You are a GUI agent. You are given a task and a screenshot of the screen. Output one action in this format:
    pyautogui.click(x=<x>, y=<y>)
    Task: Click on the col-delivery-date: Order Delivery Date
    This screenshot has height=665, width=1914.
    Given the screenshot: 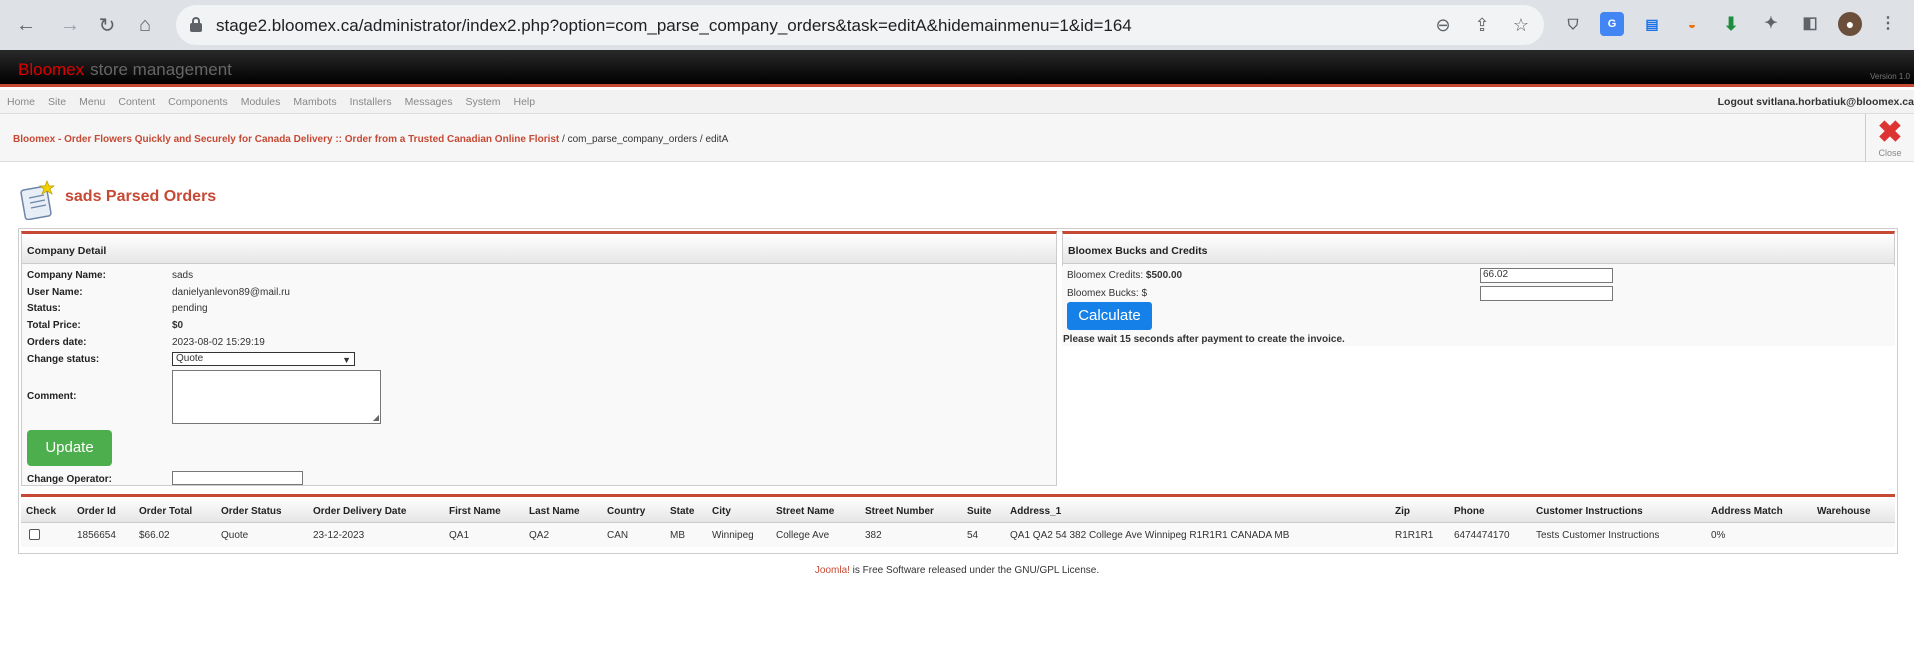 What is the action you would take?
    pyautogui.click(x=359, y=511)
    